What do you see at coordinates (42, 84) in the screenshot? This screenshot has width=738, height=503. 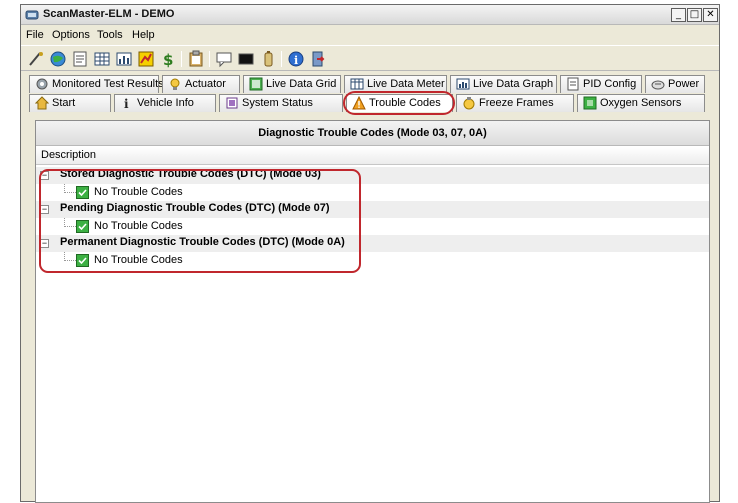 I see `gear-icon` at bounding box center [42, 84].